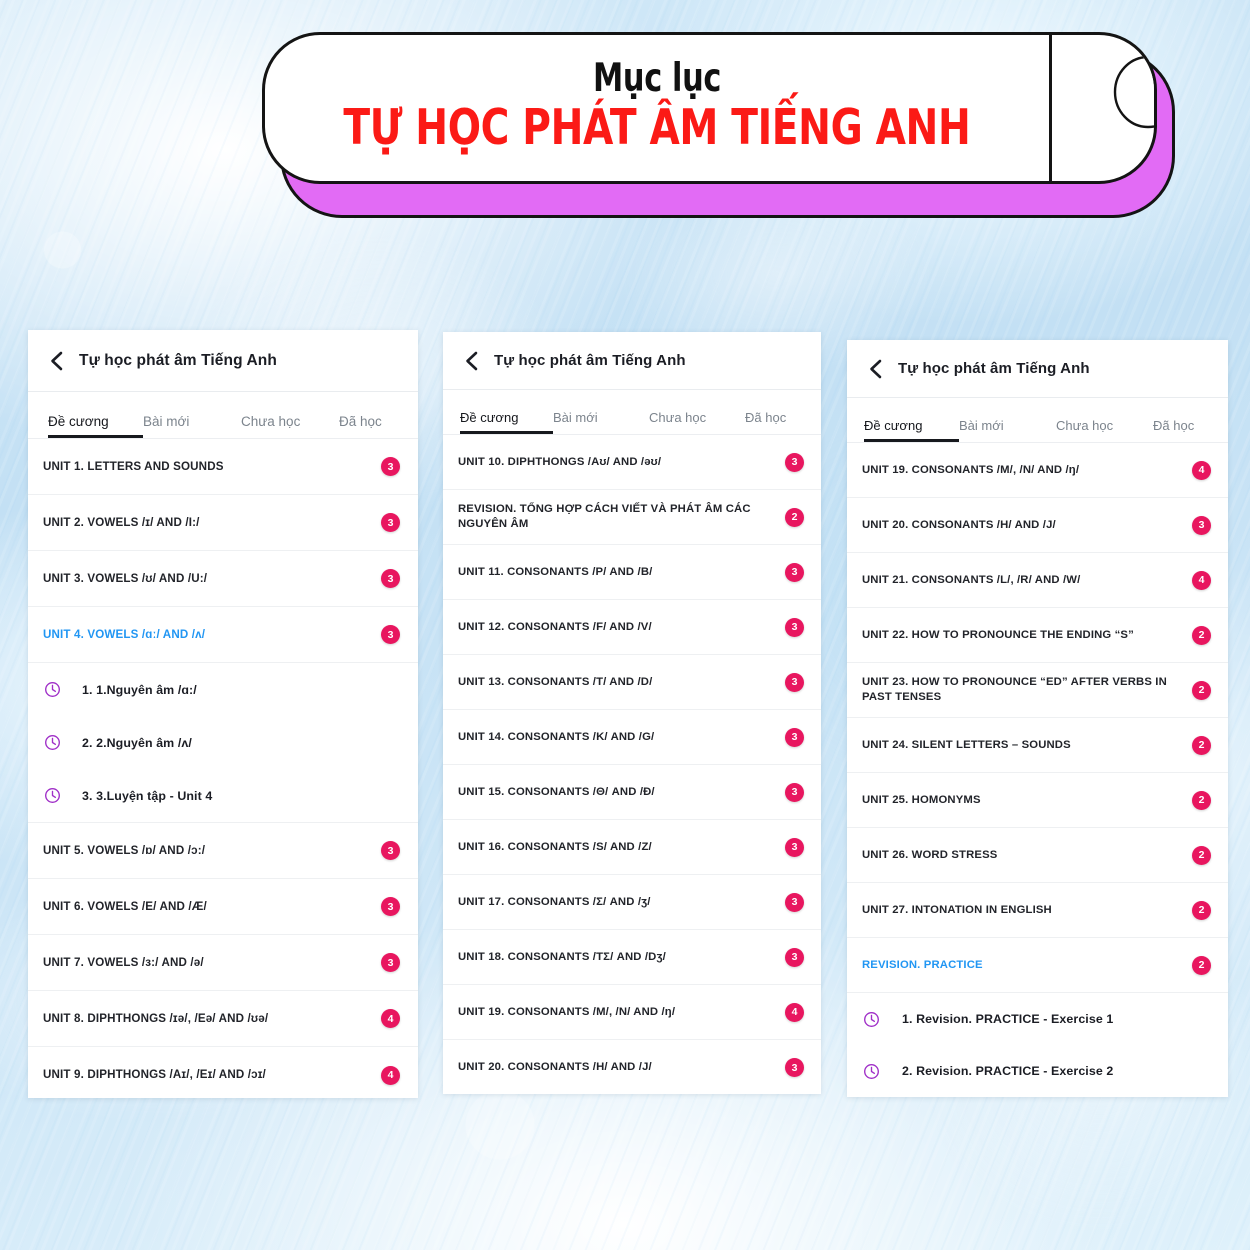 The image size is (1250, 1250). Describe the element at coordinates (178, 360) in the screenshot. I see `page-title: Tự học phát âm Tiếng Anh` at that location.